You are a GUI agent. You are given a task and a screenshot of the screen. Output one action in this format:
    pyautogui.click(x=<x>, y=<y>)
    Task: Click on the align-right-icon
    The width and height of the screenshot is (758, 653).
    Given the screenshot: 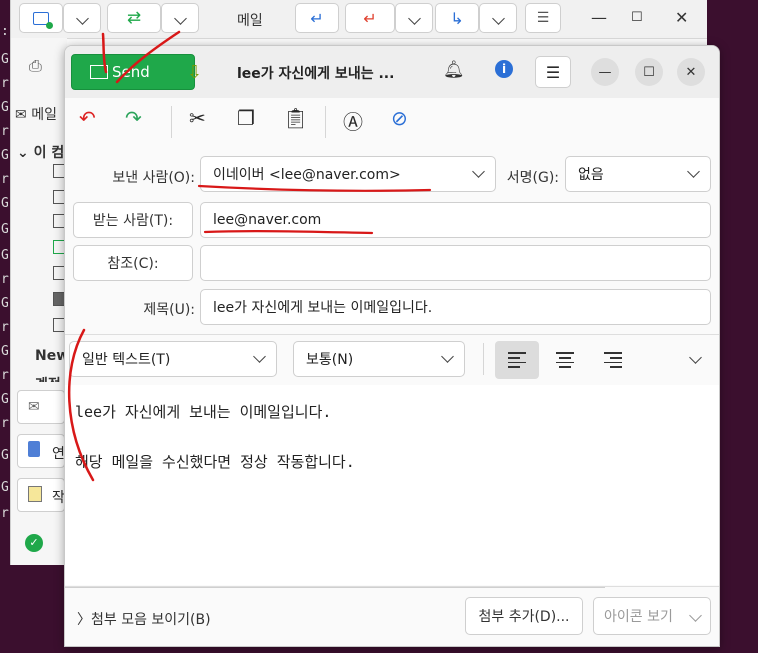 What is the action you would take?
    pyautogui.click(x=613, y=359)
    